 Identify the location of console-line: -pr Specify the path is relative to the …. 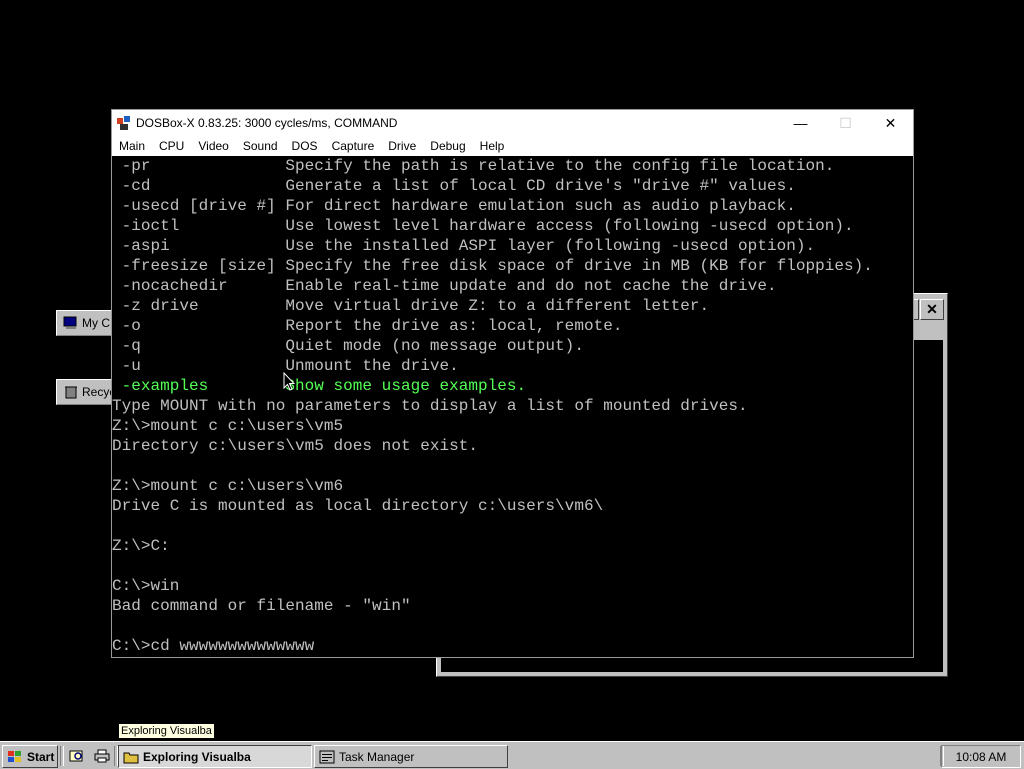
(473, 166).